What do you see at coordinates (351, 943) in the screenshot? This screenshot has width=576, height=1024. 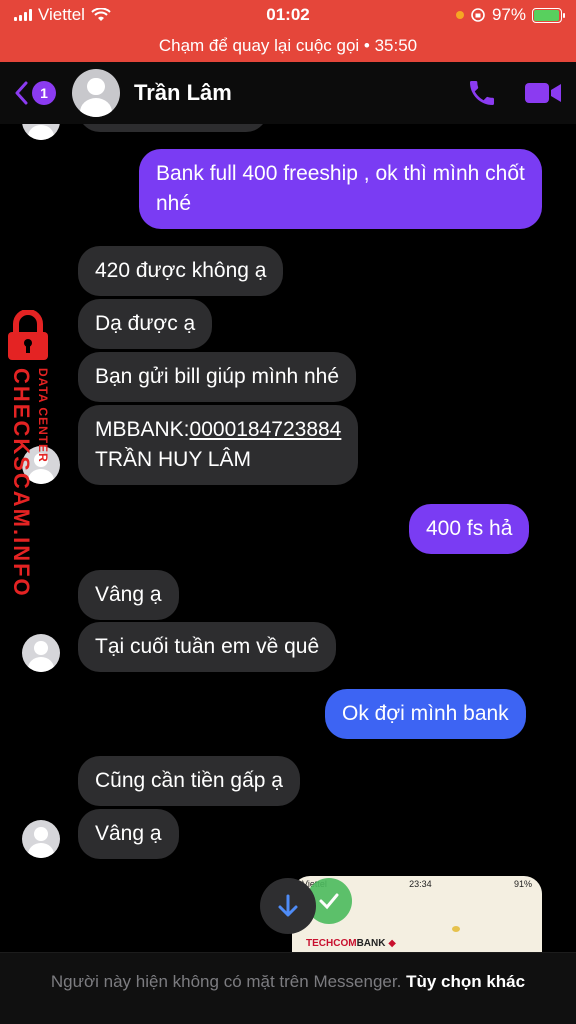 I see `techcombank-logo: TECHCOMBANK ◆` at bounding box center [351, 943].